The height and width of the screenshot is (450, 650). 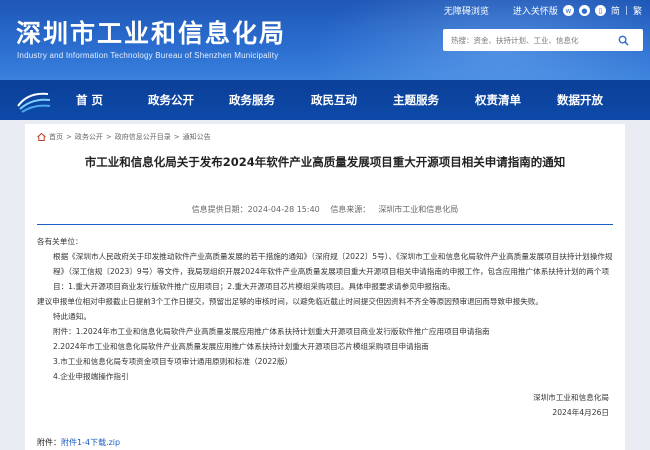 I want to click on nav-home: 首 页, so click(x=89, y=100).